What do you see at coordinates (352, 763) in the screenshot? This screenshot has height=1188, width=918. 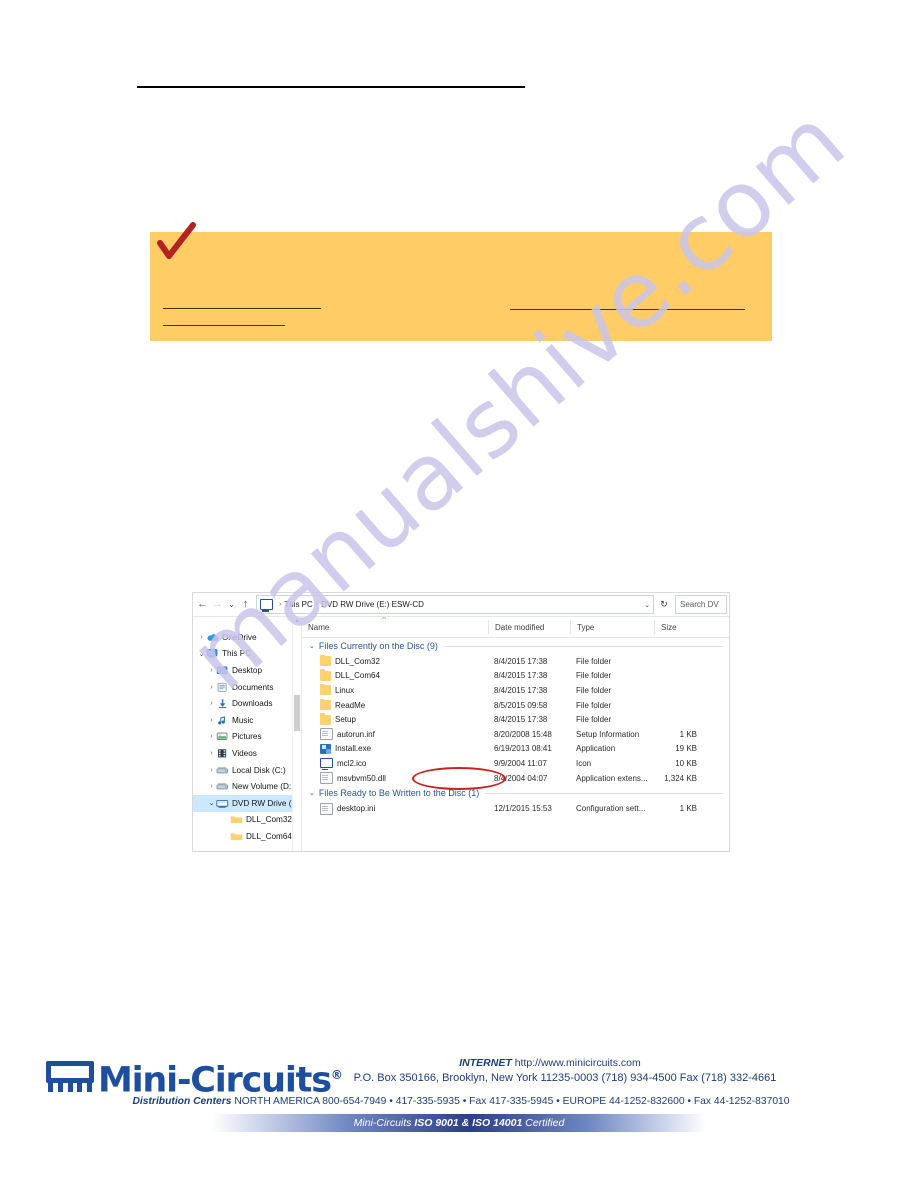 I see `file-name-label: mcl2.ico` at bounding box center [352, 763].